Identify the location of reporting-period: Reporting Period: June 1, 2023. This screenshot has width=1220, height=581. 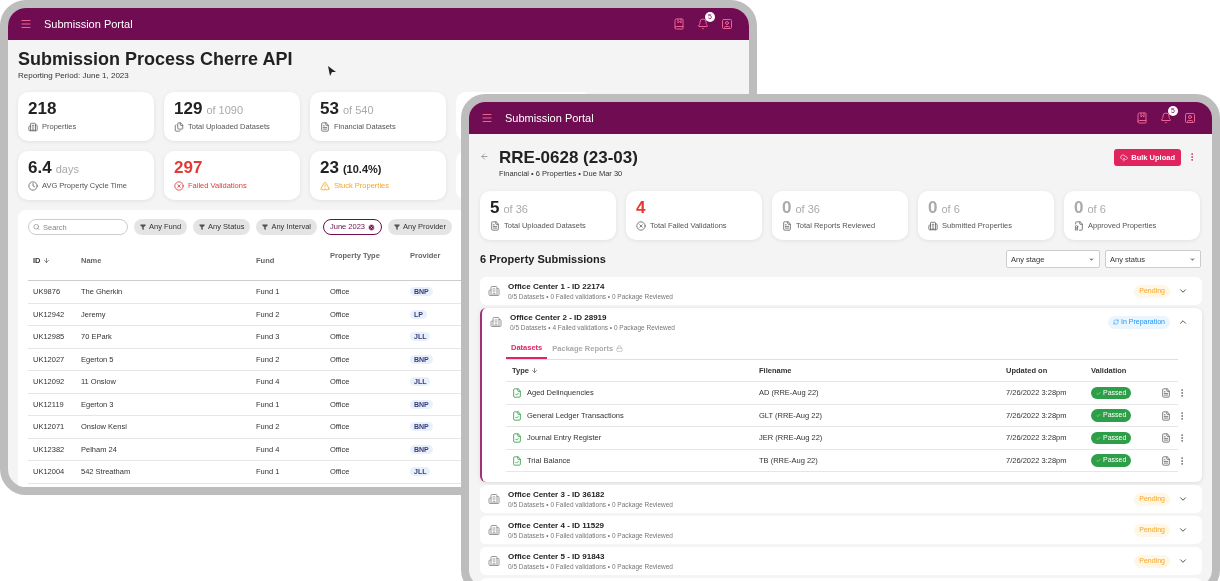
(73, 76).